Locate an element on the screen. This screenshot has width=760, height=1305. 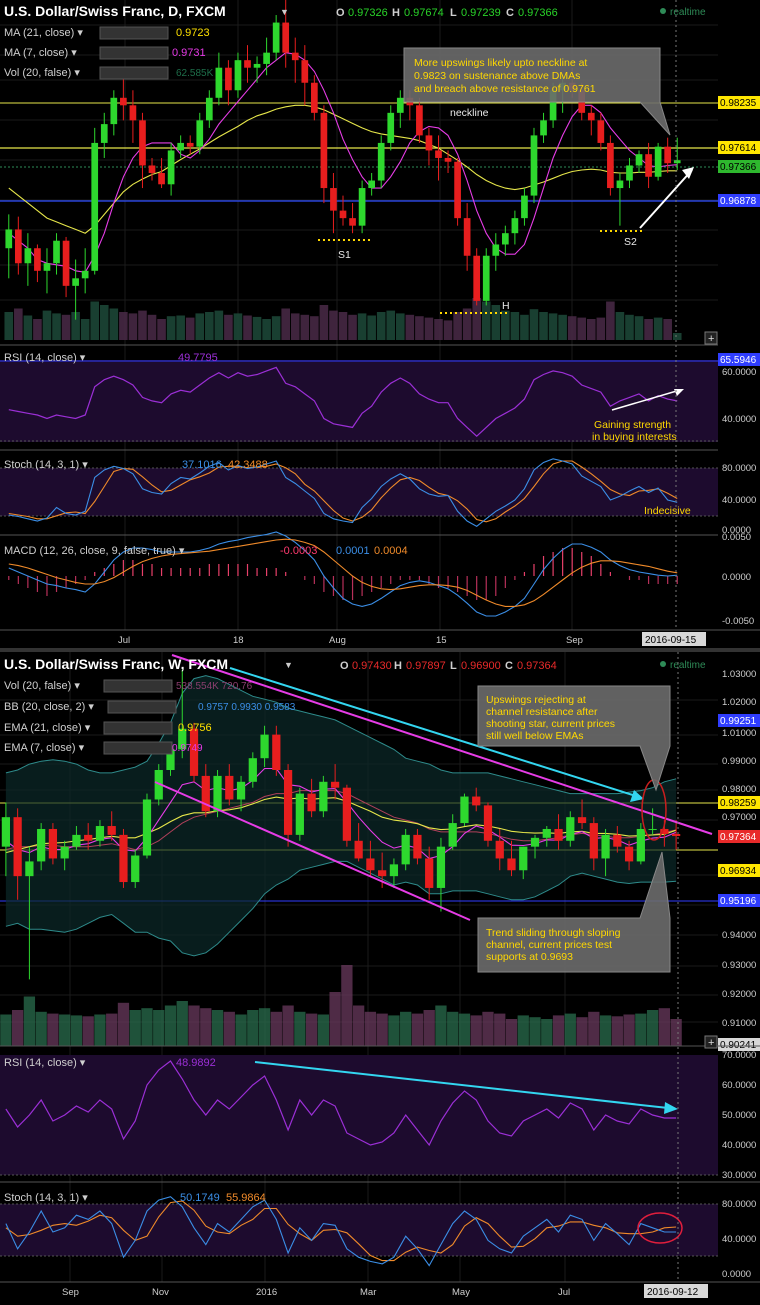
label-s1: S1 is located at coordinates (344, 255).